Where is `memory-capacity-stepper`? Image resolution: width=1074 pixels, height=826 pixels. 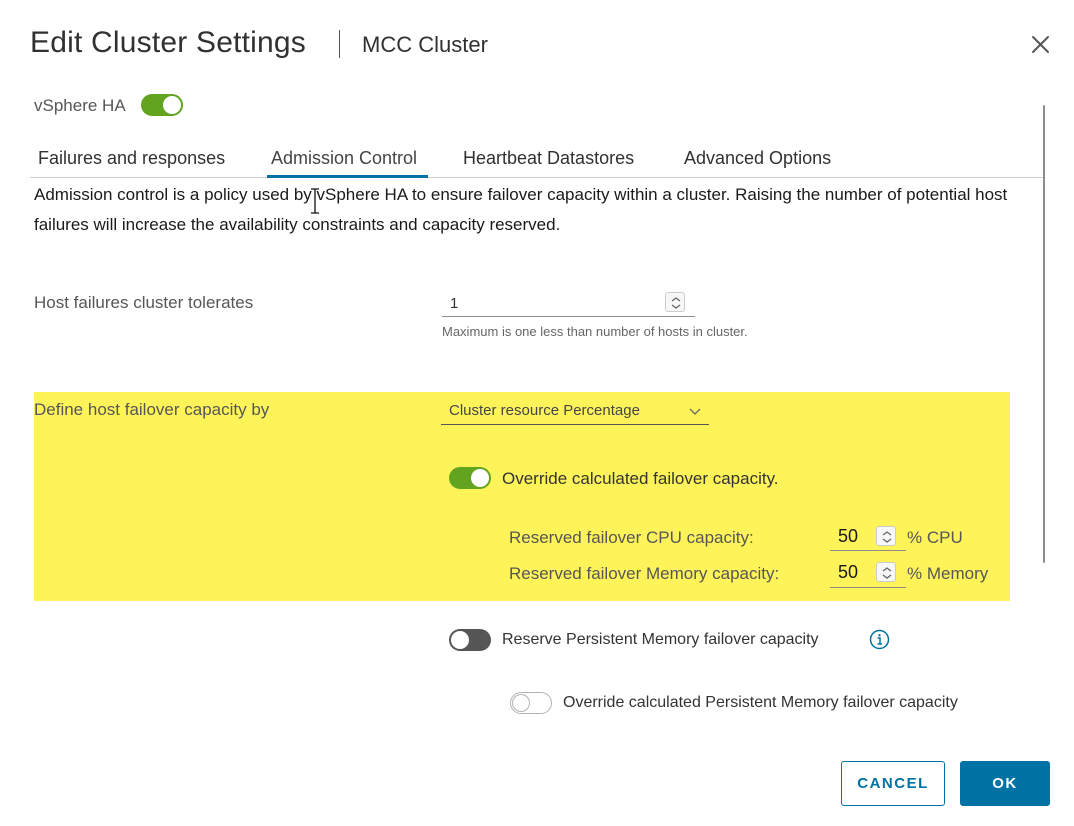
memory-capacity-stepper is located at coordinates (886, 572).